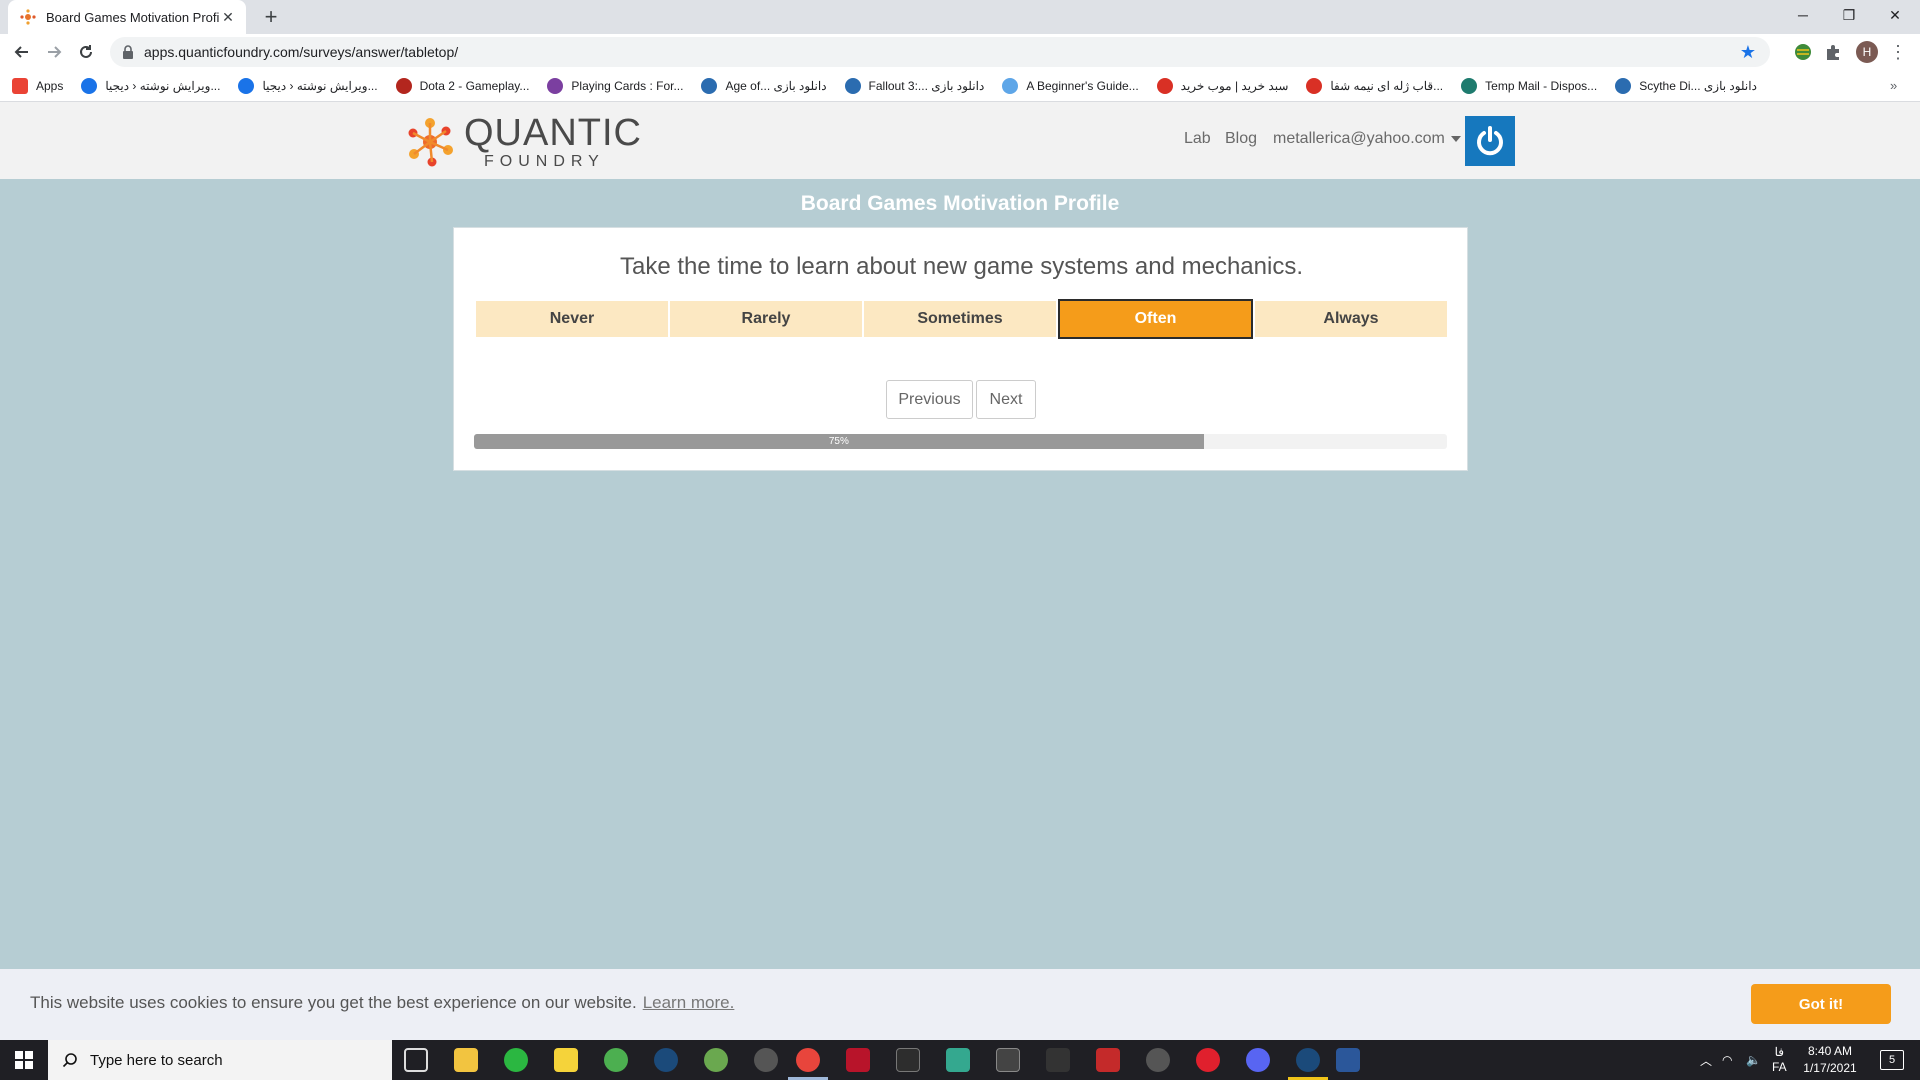  What do you see at coordinates (1821, 1004) in the screenshot?
I see `cookie-accept-button: Got it!` at bounding box center [1821, 1004].